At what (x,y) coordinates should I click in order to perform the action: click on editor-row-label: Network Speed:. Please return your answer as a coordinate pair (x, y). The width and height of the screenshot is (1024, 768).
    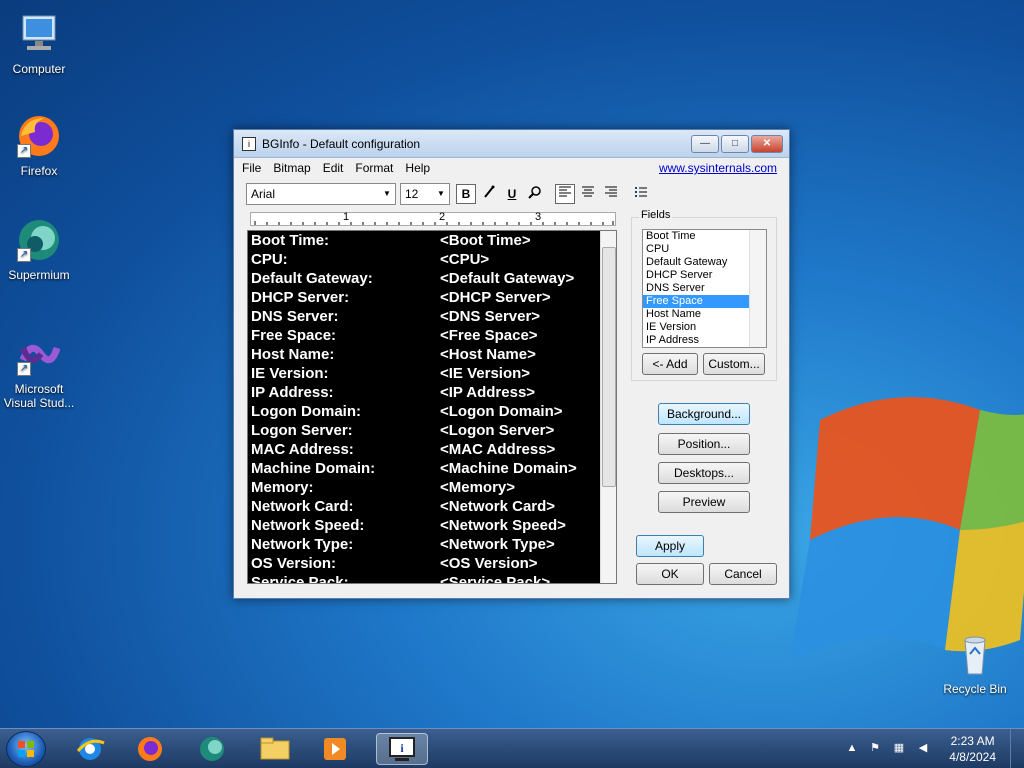
    Looking at the image, I should click on (308, 525).